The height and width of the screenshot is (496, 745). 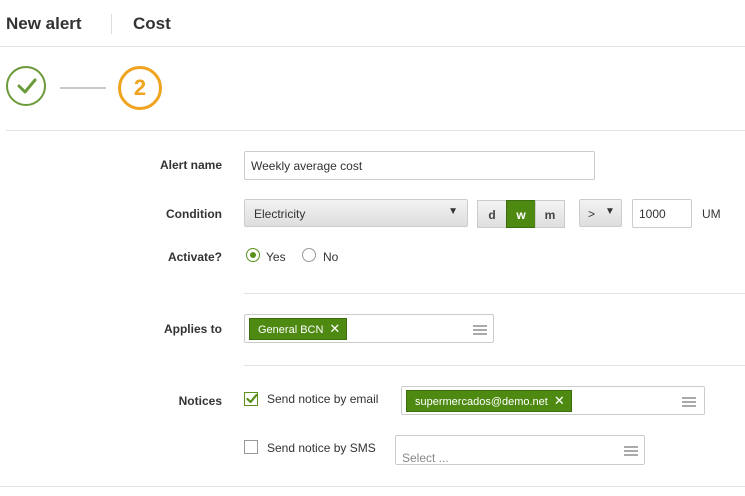 What do you see at coordinates (200, 401) in the screenshot?
I see `notices-label: Notices` at bounding box center [200, 401].